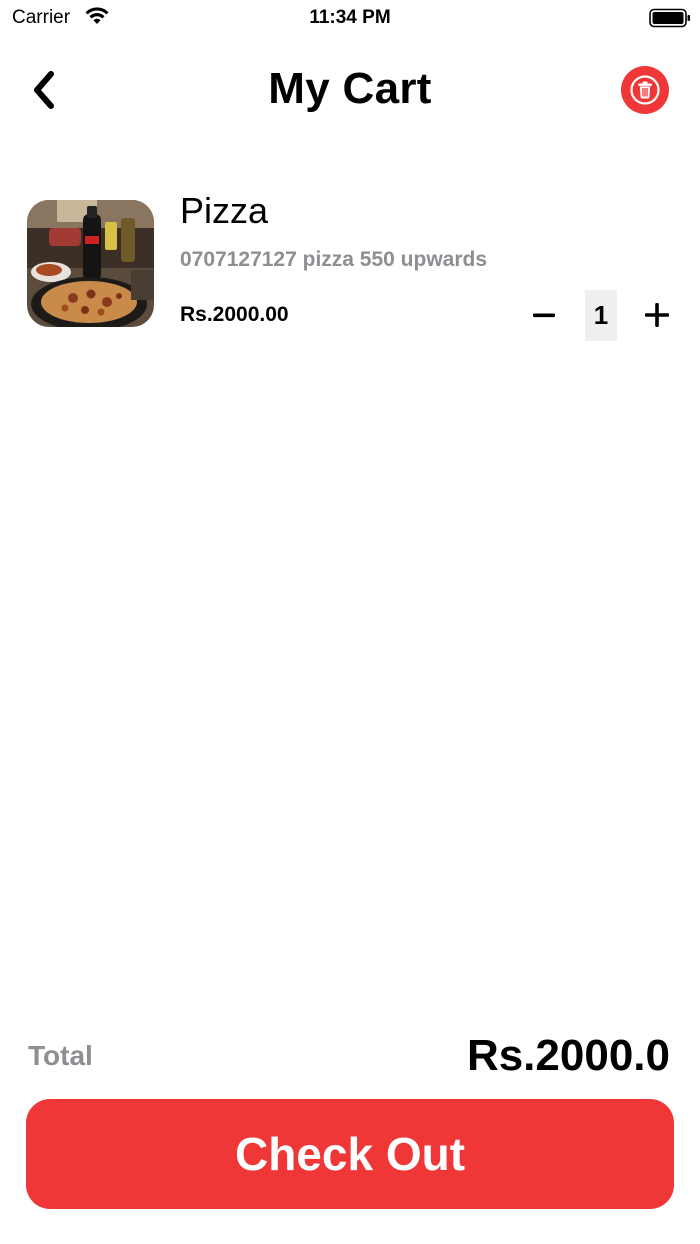  I want to click on item-image, so click(90, 263).